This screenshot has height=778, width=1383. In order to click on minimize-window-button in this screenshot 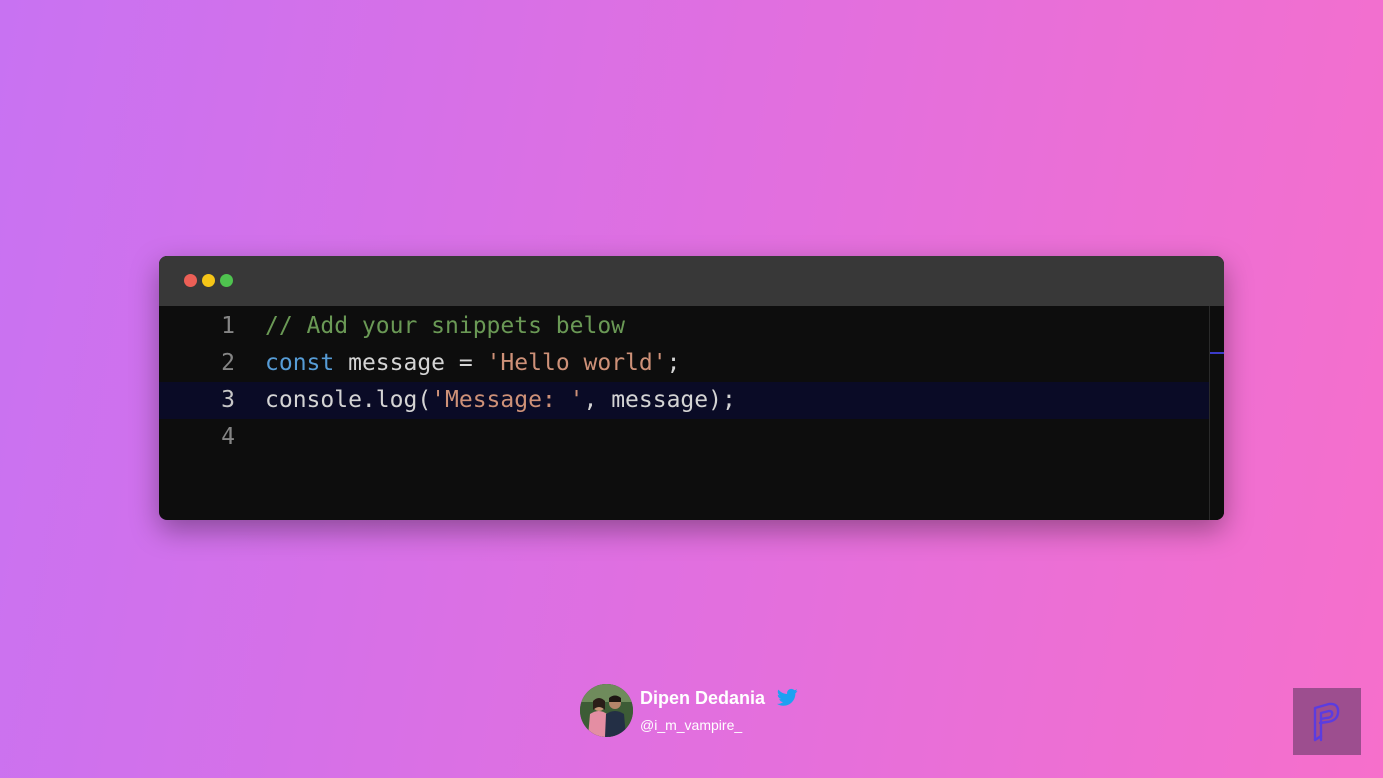, I will do `click(208, 280)`.